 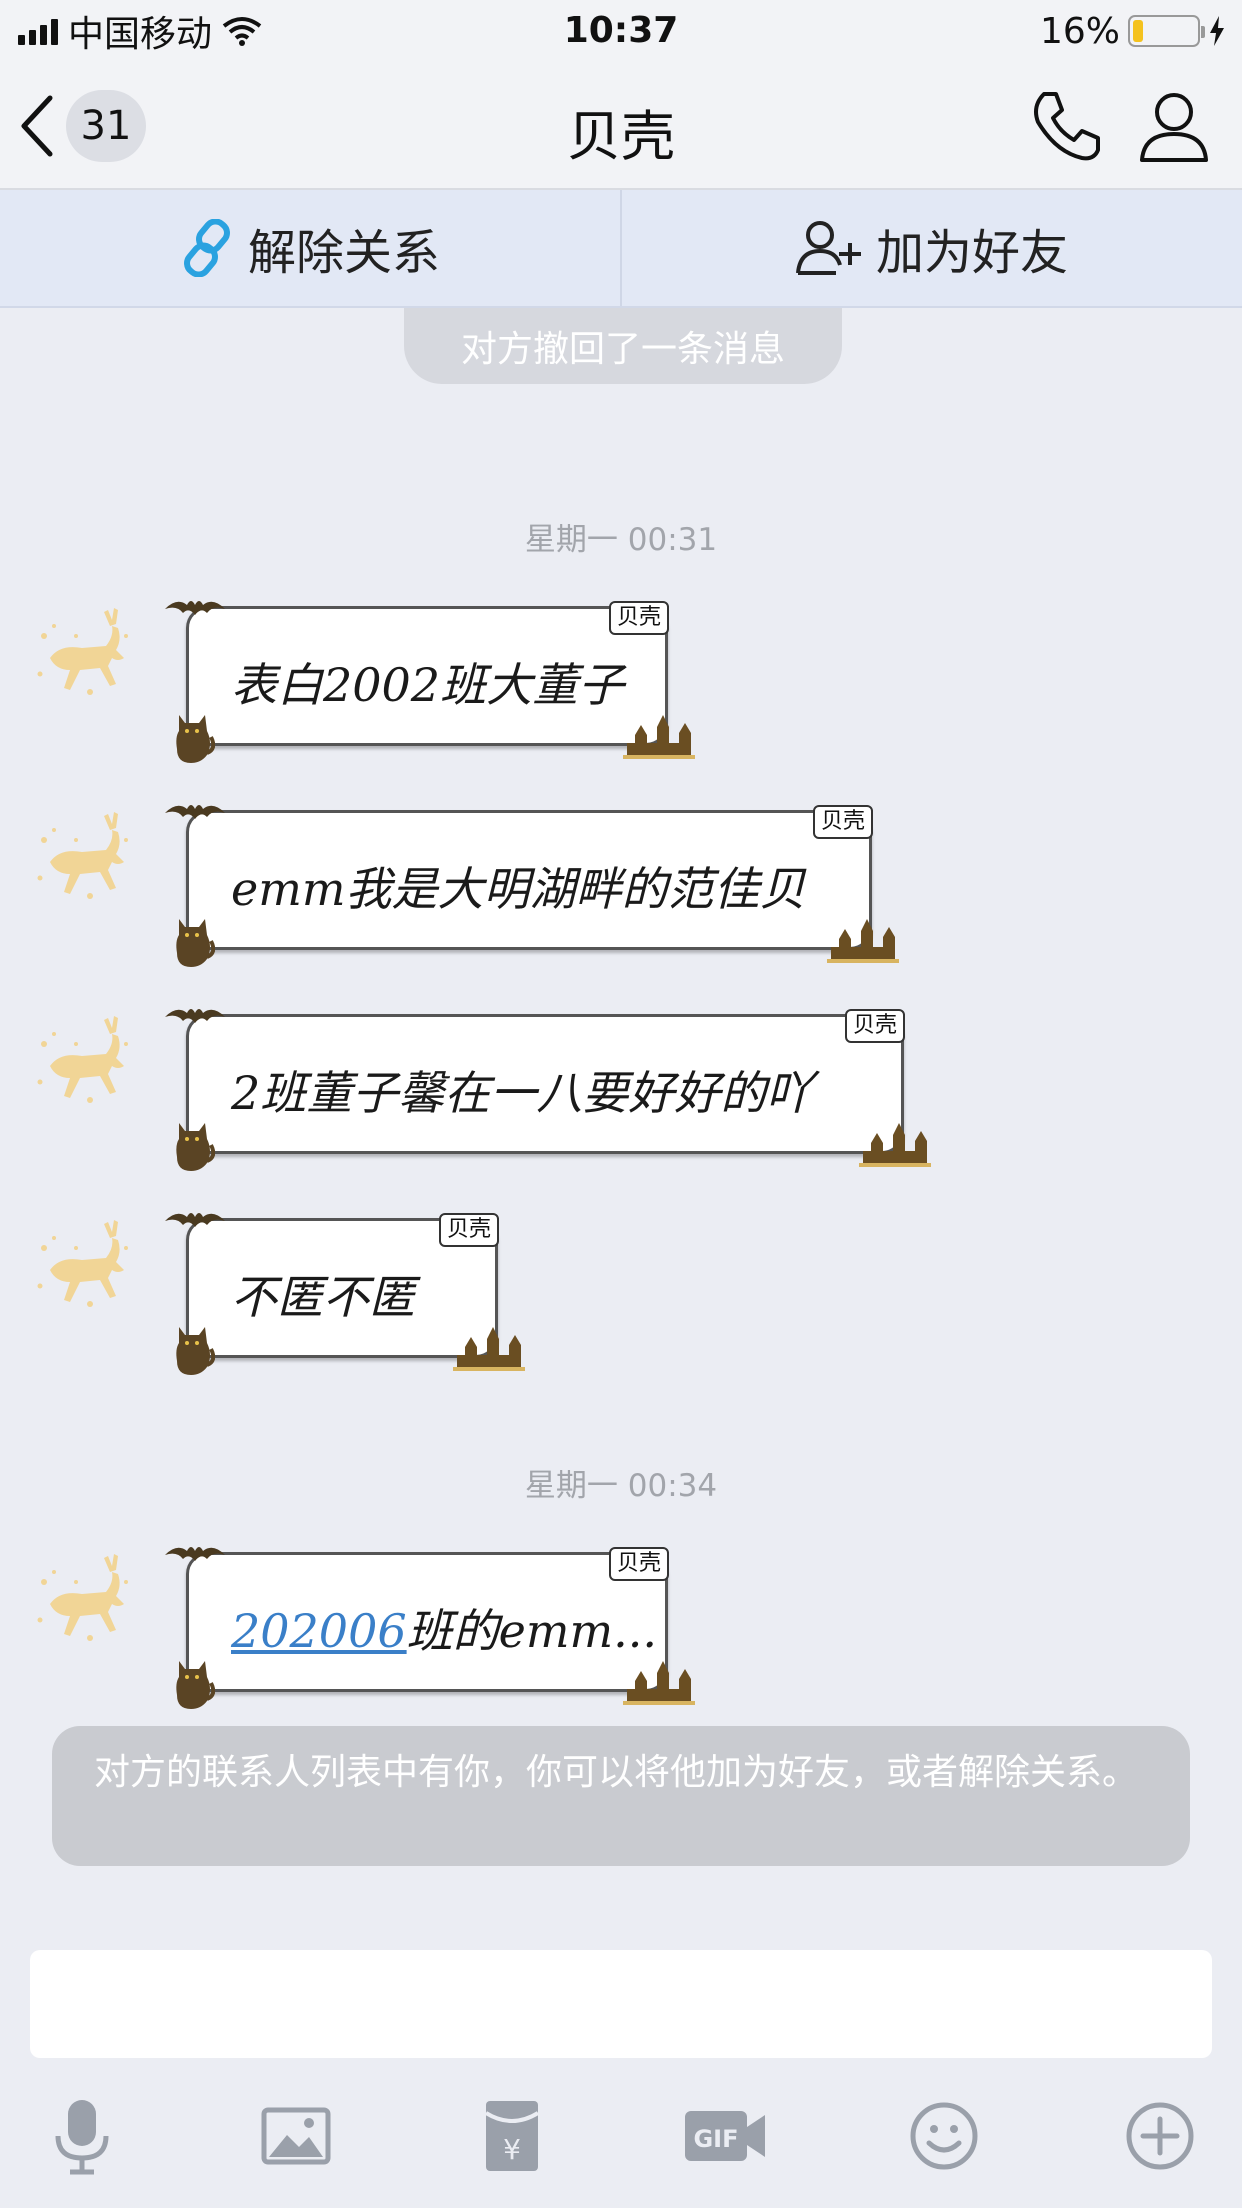 I want to click on recall-tip: 对方撤回了一条消息, so click(x=623, y=346).